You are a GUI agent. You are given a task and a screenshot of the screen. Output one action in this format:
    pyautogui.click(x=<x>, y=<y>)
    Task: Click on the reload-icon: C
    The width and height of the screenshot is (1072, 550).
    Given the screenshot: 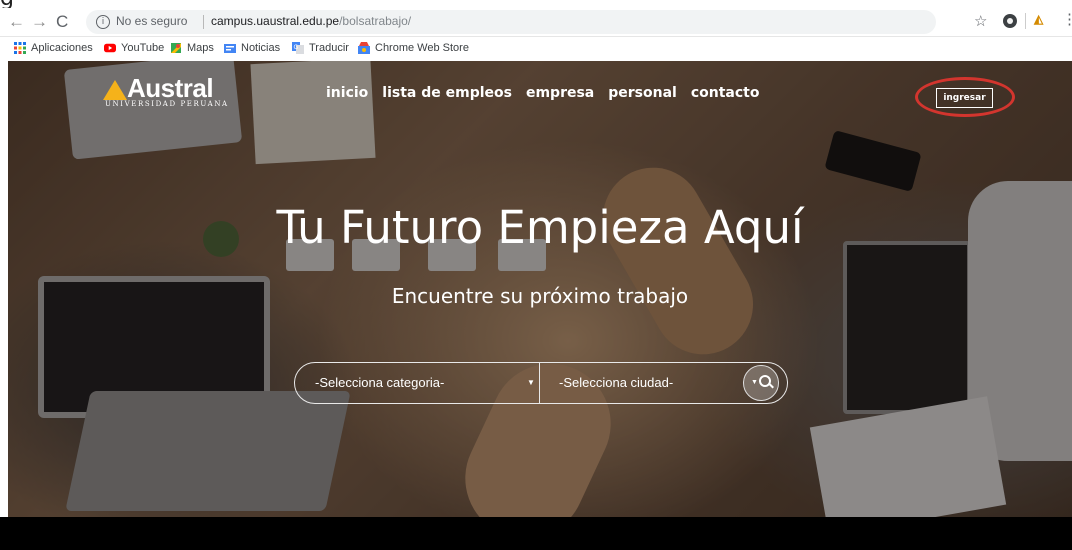 What is the action you would take?
    pyautogui.click(x=62, y=22)
    